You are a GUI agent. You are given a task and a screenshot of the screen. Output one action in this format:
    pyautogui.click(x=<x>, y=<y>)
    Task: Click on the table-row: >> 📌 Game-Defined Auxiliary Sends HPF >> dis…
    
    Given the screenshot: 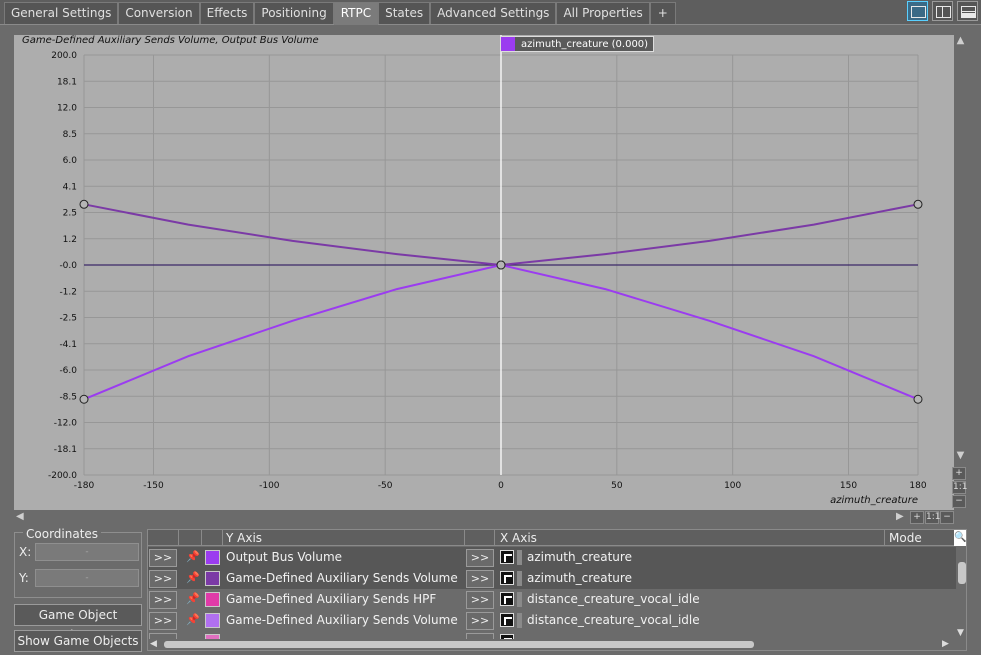 What is the action you would take?
    pyautogui.click(x=552, y=599)
    